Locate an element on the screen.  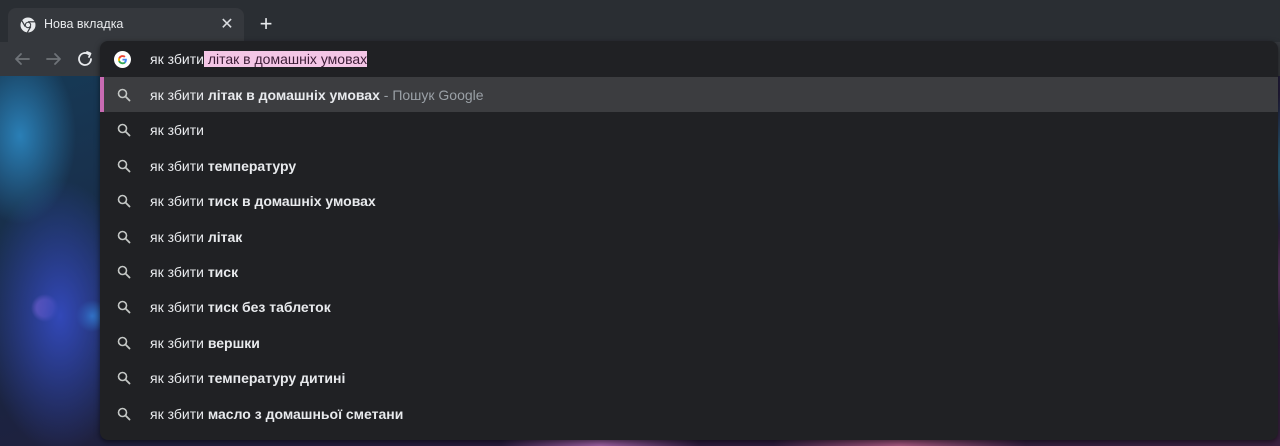
suggestion-text: як збити вершки is located at coordinates (205, 343).